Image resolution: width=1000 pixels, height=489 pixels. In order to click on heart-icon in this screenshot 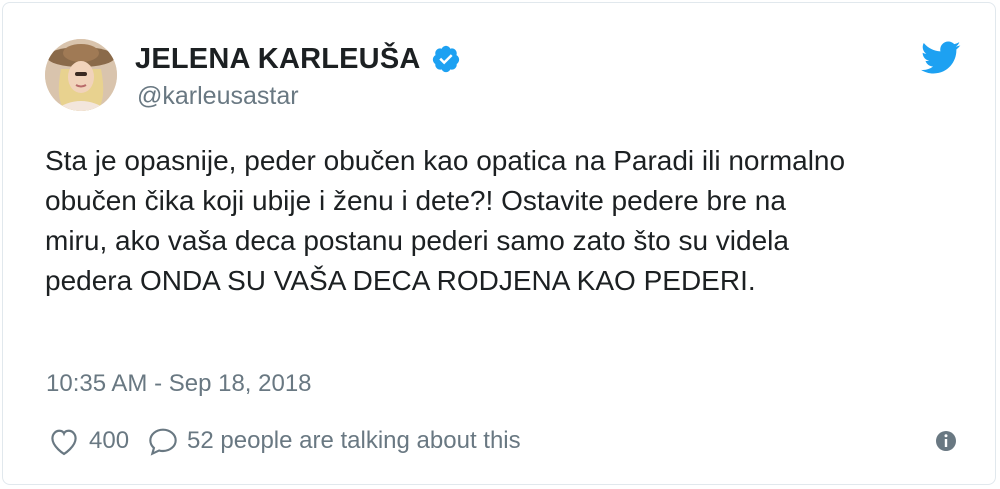, I will do `click(64, 441)`.